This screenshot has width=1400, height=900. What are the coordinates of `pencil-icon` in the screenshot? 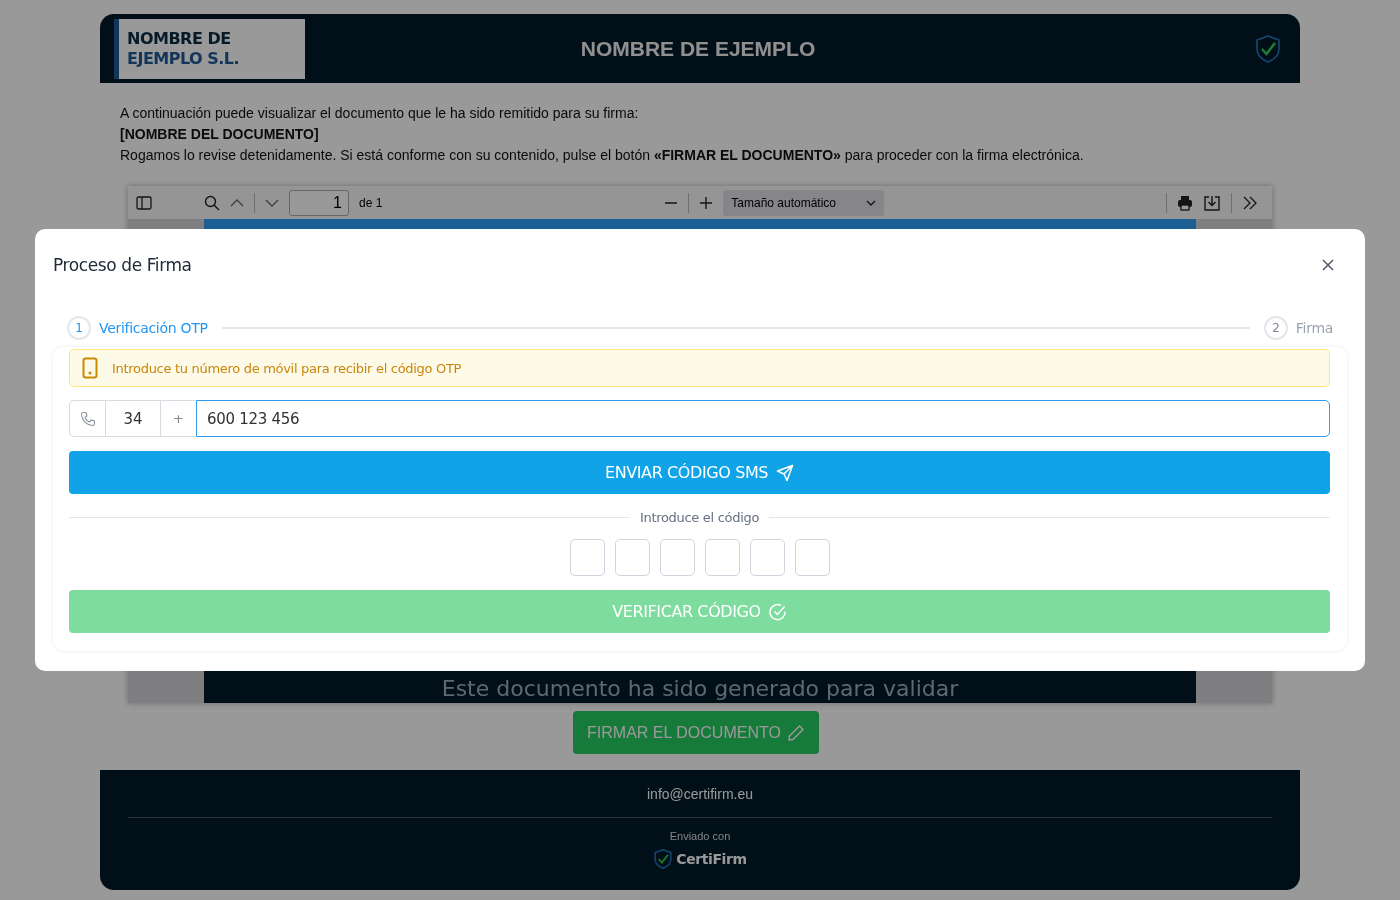 It's located at (795, 732).